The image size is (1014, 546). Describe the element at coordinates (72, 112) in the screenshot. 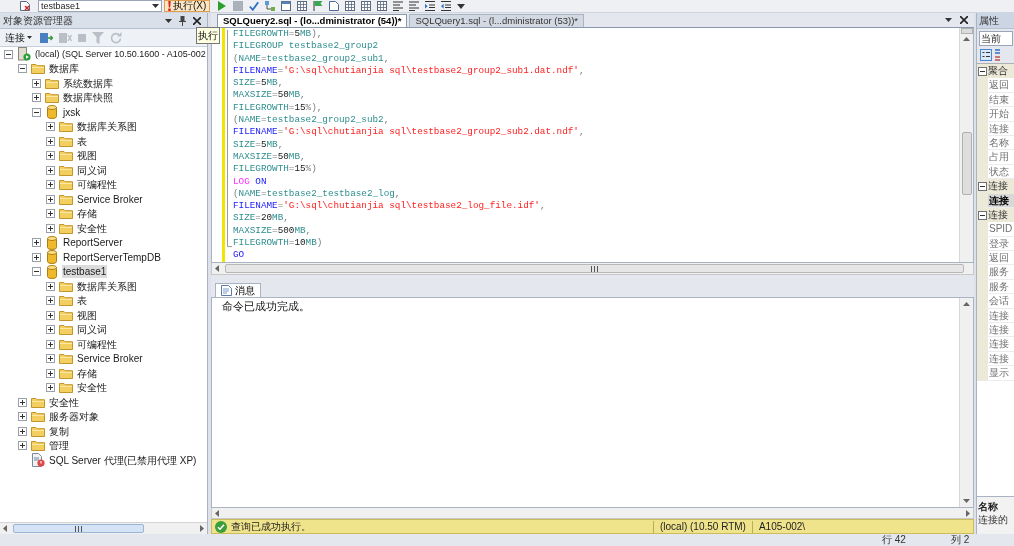

I see `tree-item: jxsk` at that location.